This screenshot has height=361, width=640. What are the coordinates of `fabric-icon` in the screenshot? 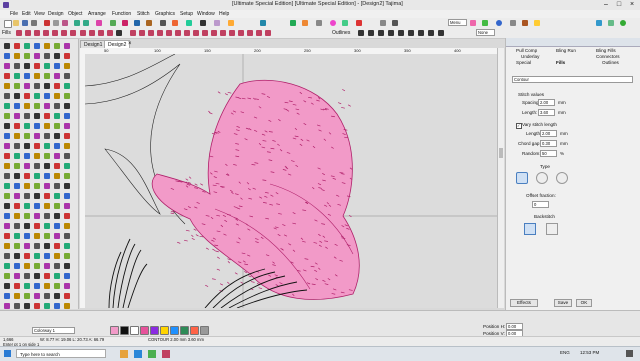 It's located at (305, 23).